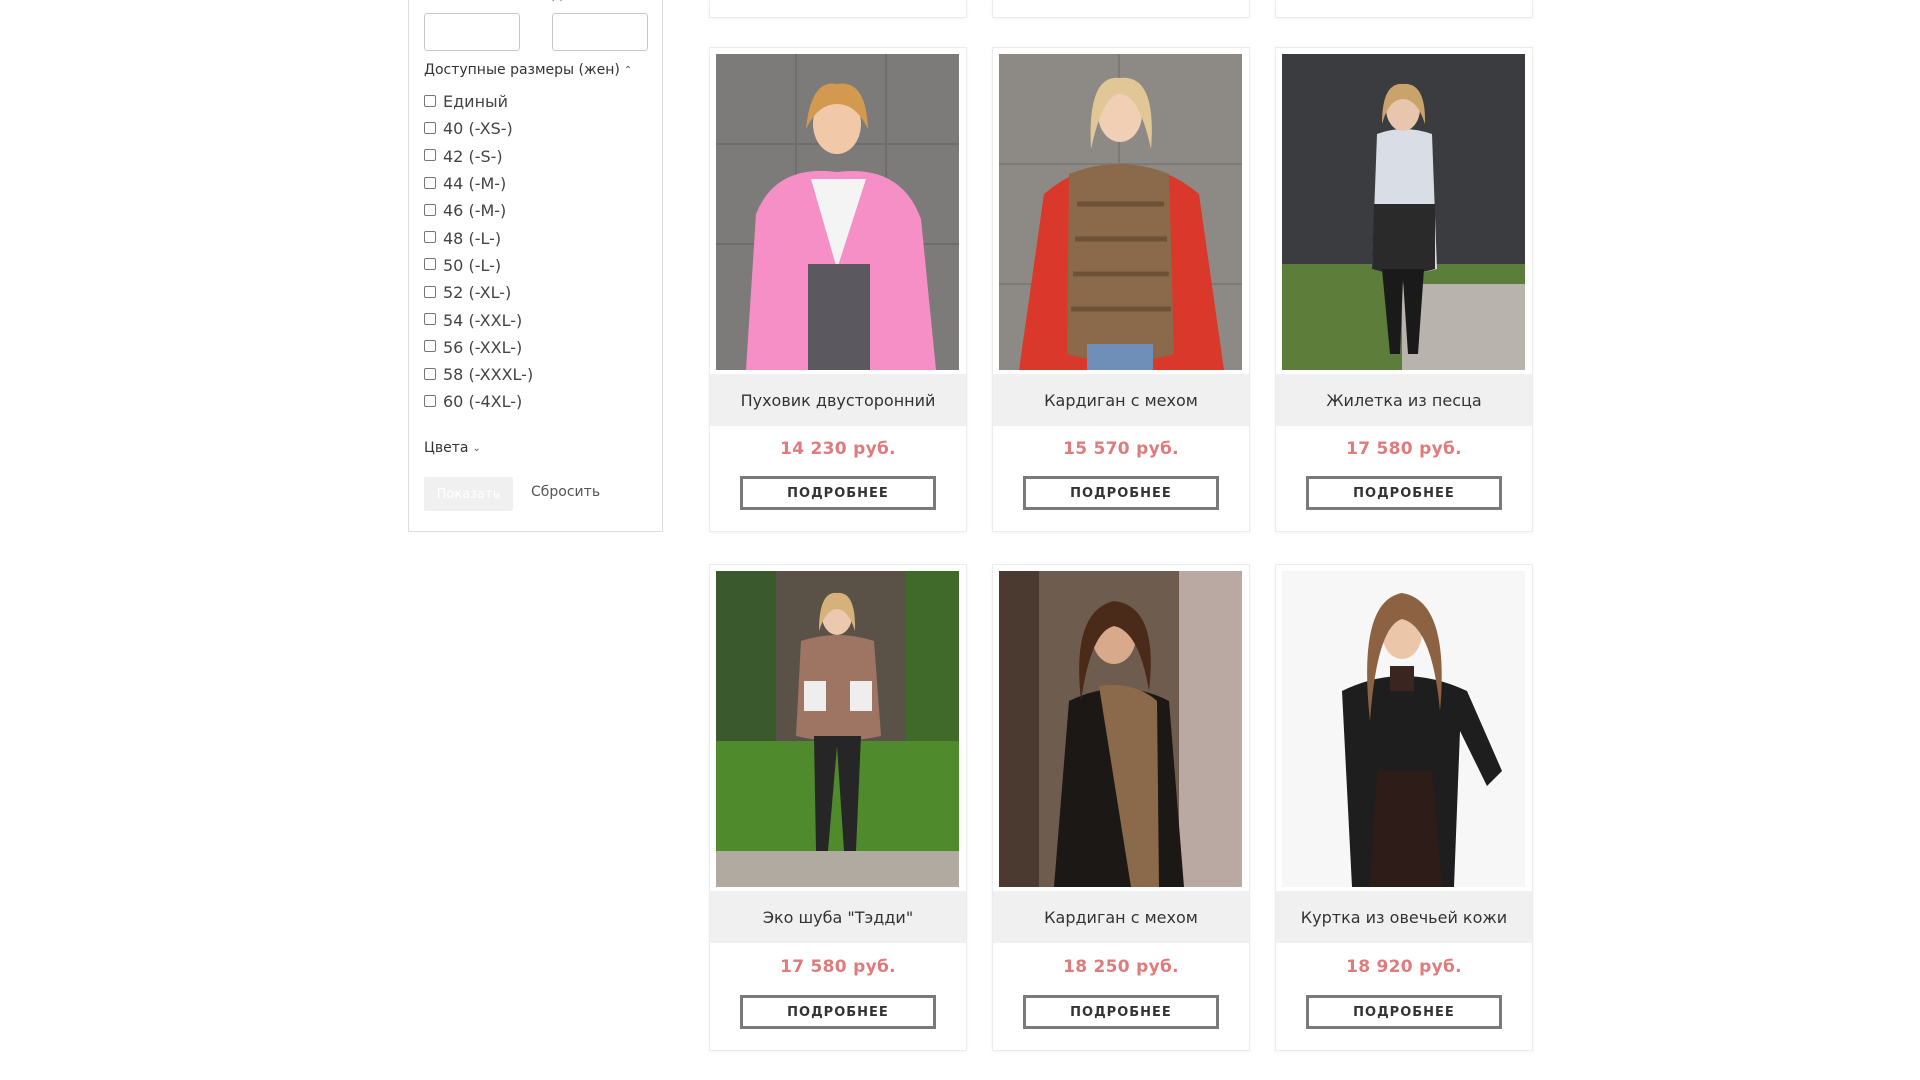  I want to click on sizes-filter-title: Доступные размеры (жен), so click(522, 70).